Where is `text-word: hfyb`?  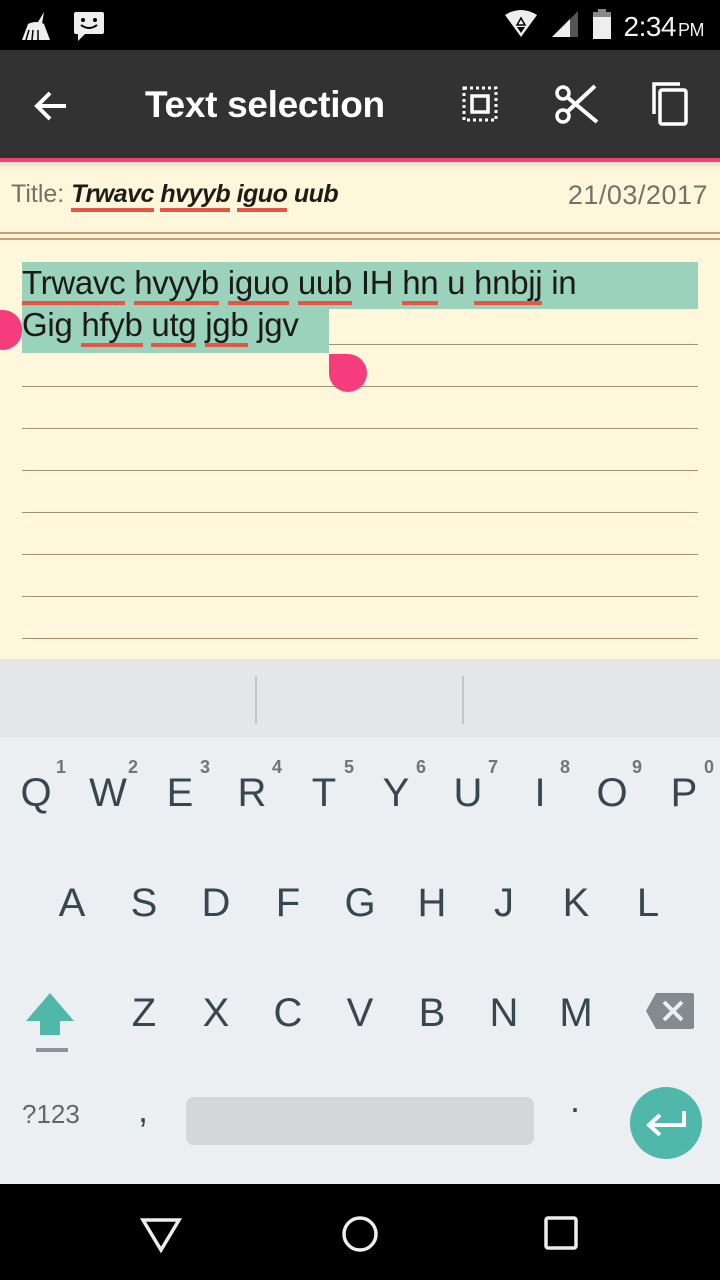
text-word: hfyb is located at coordinates (112, 326).